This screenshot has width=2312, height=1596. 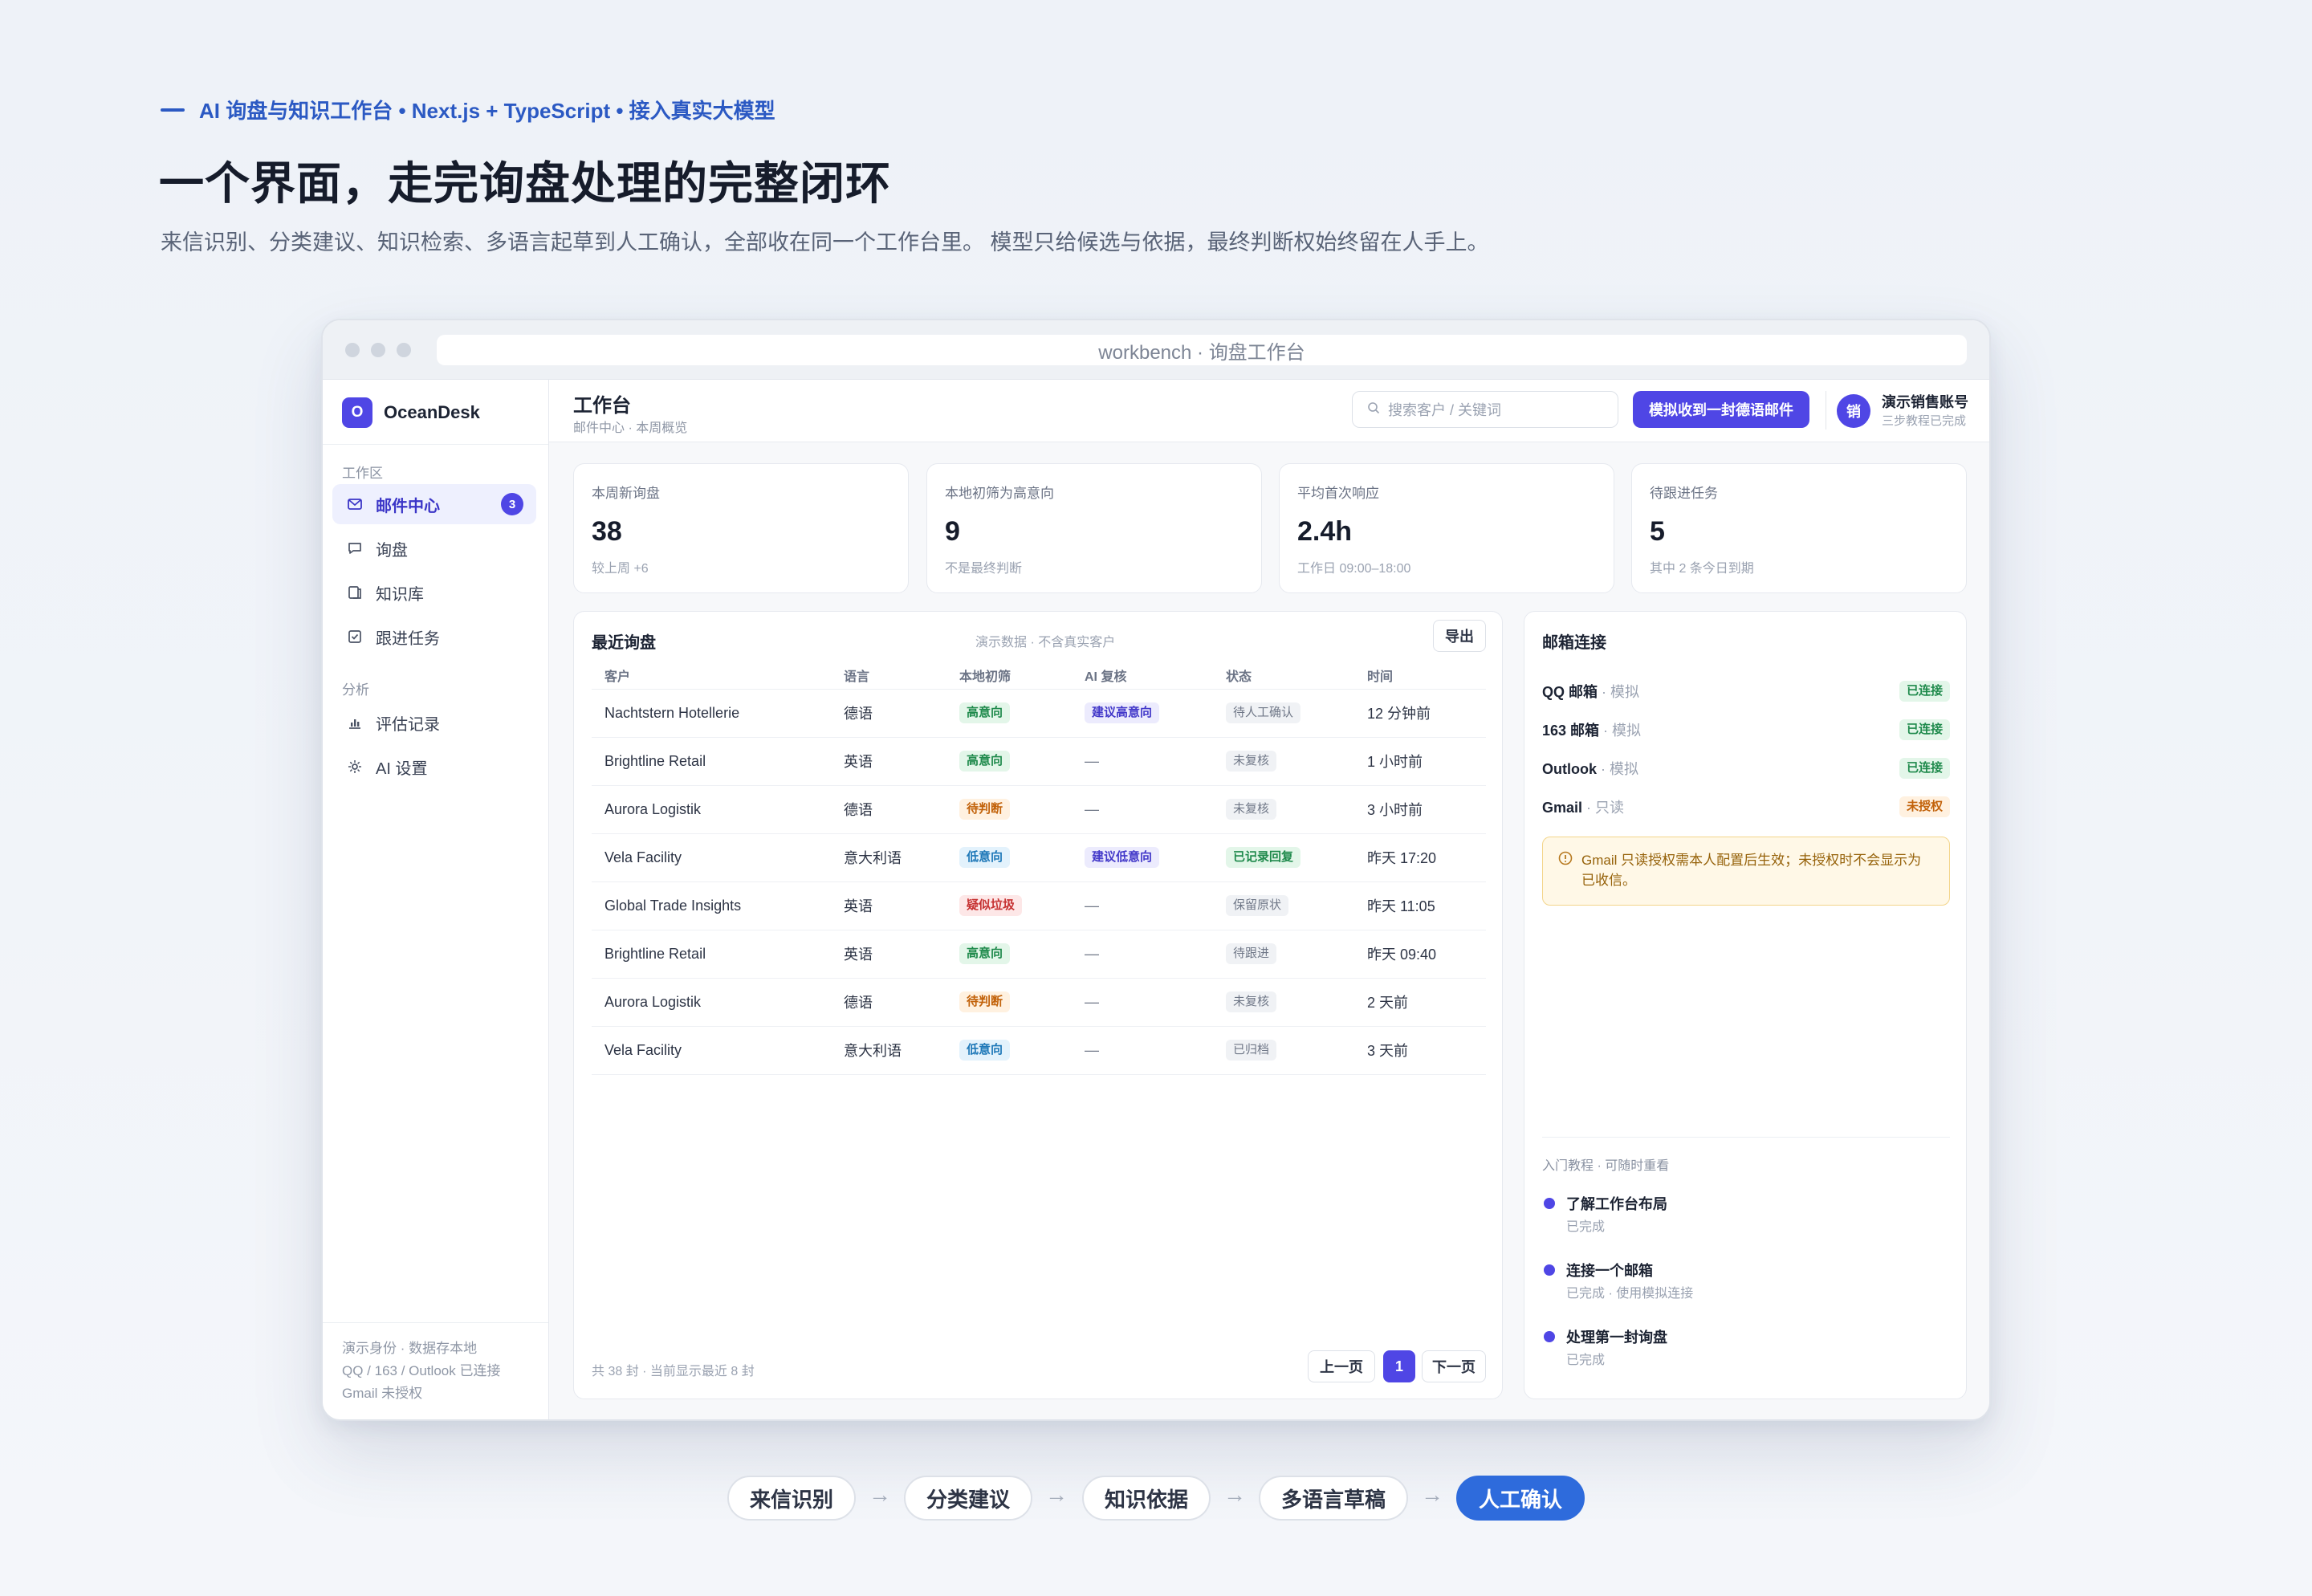 I want to click on table-cell: 低意向, so click(x=1009, y=858).